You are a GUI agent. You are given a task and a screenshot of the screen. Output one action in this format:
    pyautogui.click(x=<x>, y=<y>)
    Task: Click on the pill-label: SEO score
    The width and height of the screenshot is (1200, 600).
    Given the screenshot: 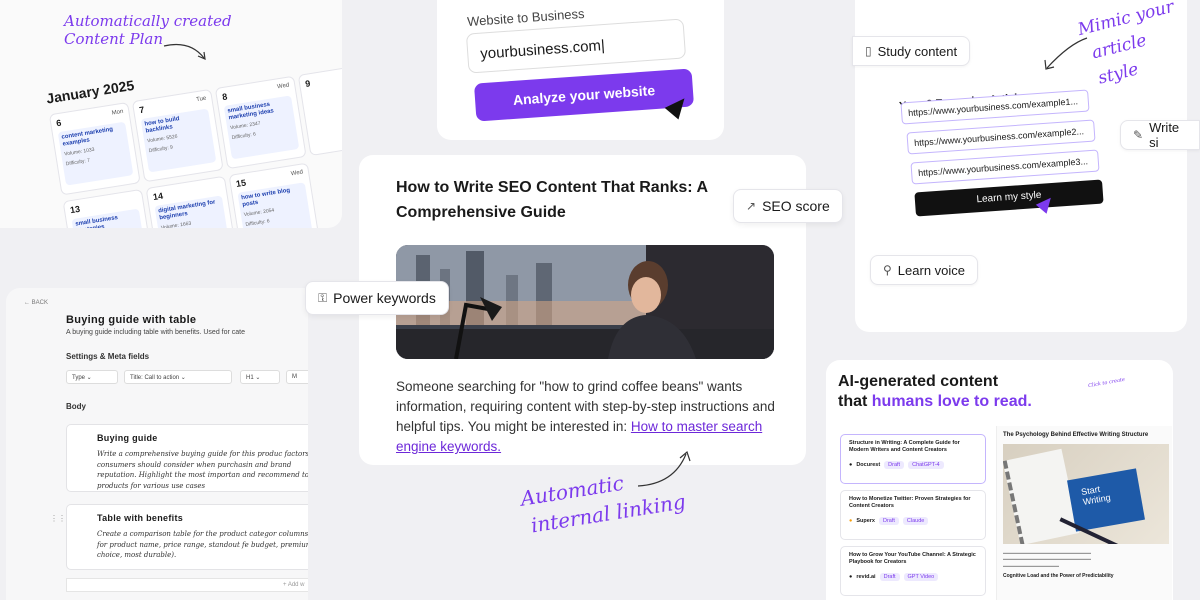 What is the action you would take?
    pyautogui.click(x=796, y=206)
    